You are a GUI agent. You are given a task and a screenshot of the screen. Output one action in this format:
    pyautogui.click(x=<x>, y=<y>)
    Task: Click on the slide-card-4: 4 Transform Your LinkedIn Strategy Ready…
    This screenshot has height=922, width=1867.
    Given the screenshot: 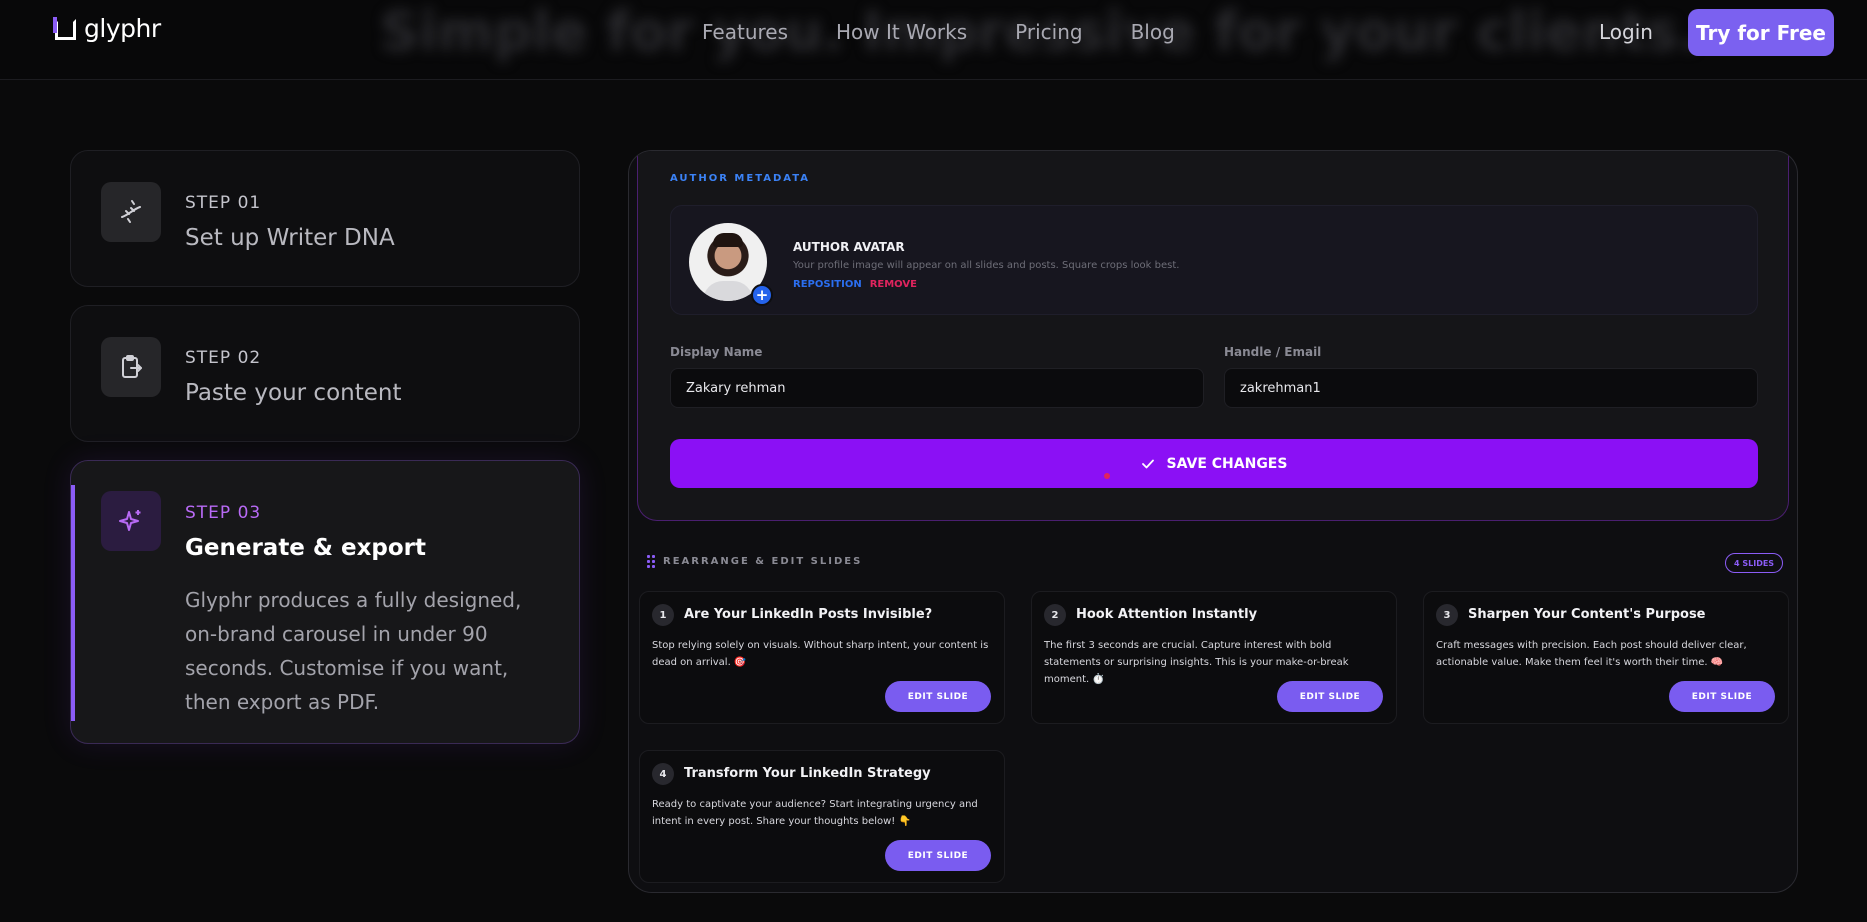 What is the action you would take?
    pyautogui.click(x=822, y=816)
    